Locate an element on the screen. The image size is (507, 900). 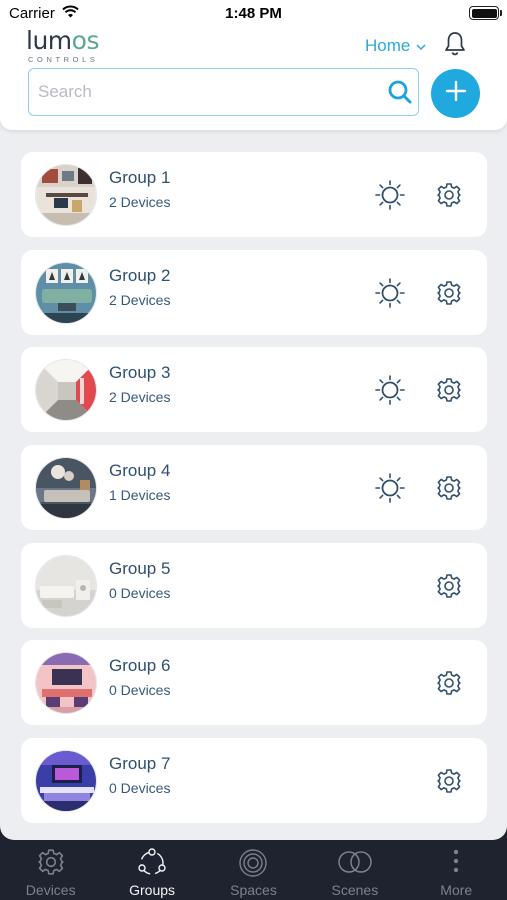
group-name: Group 4 is located at coordinates (140, 471).